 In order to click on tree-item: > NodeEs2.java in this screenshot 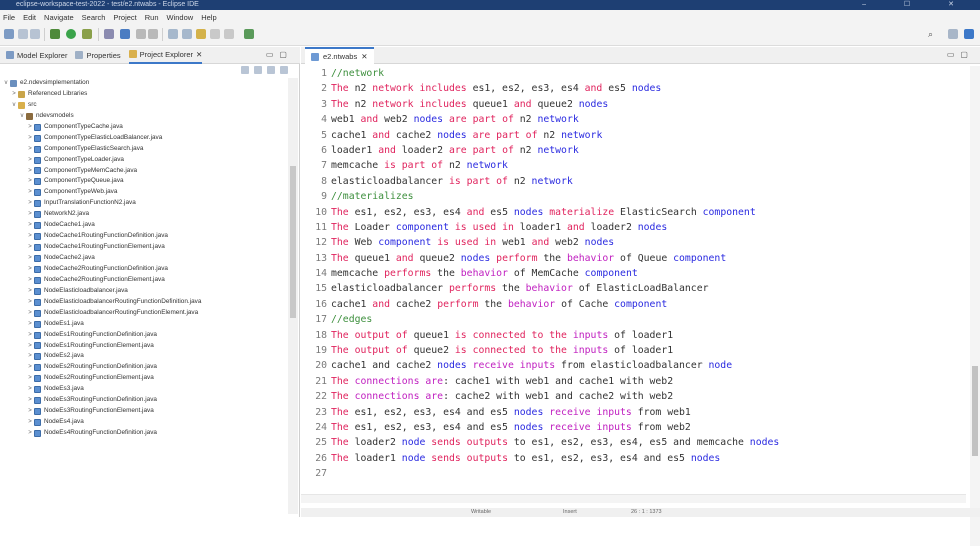, I will do `click(144, 356)`.